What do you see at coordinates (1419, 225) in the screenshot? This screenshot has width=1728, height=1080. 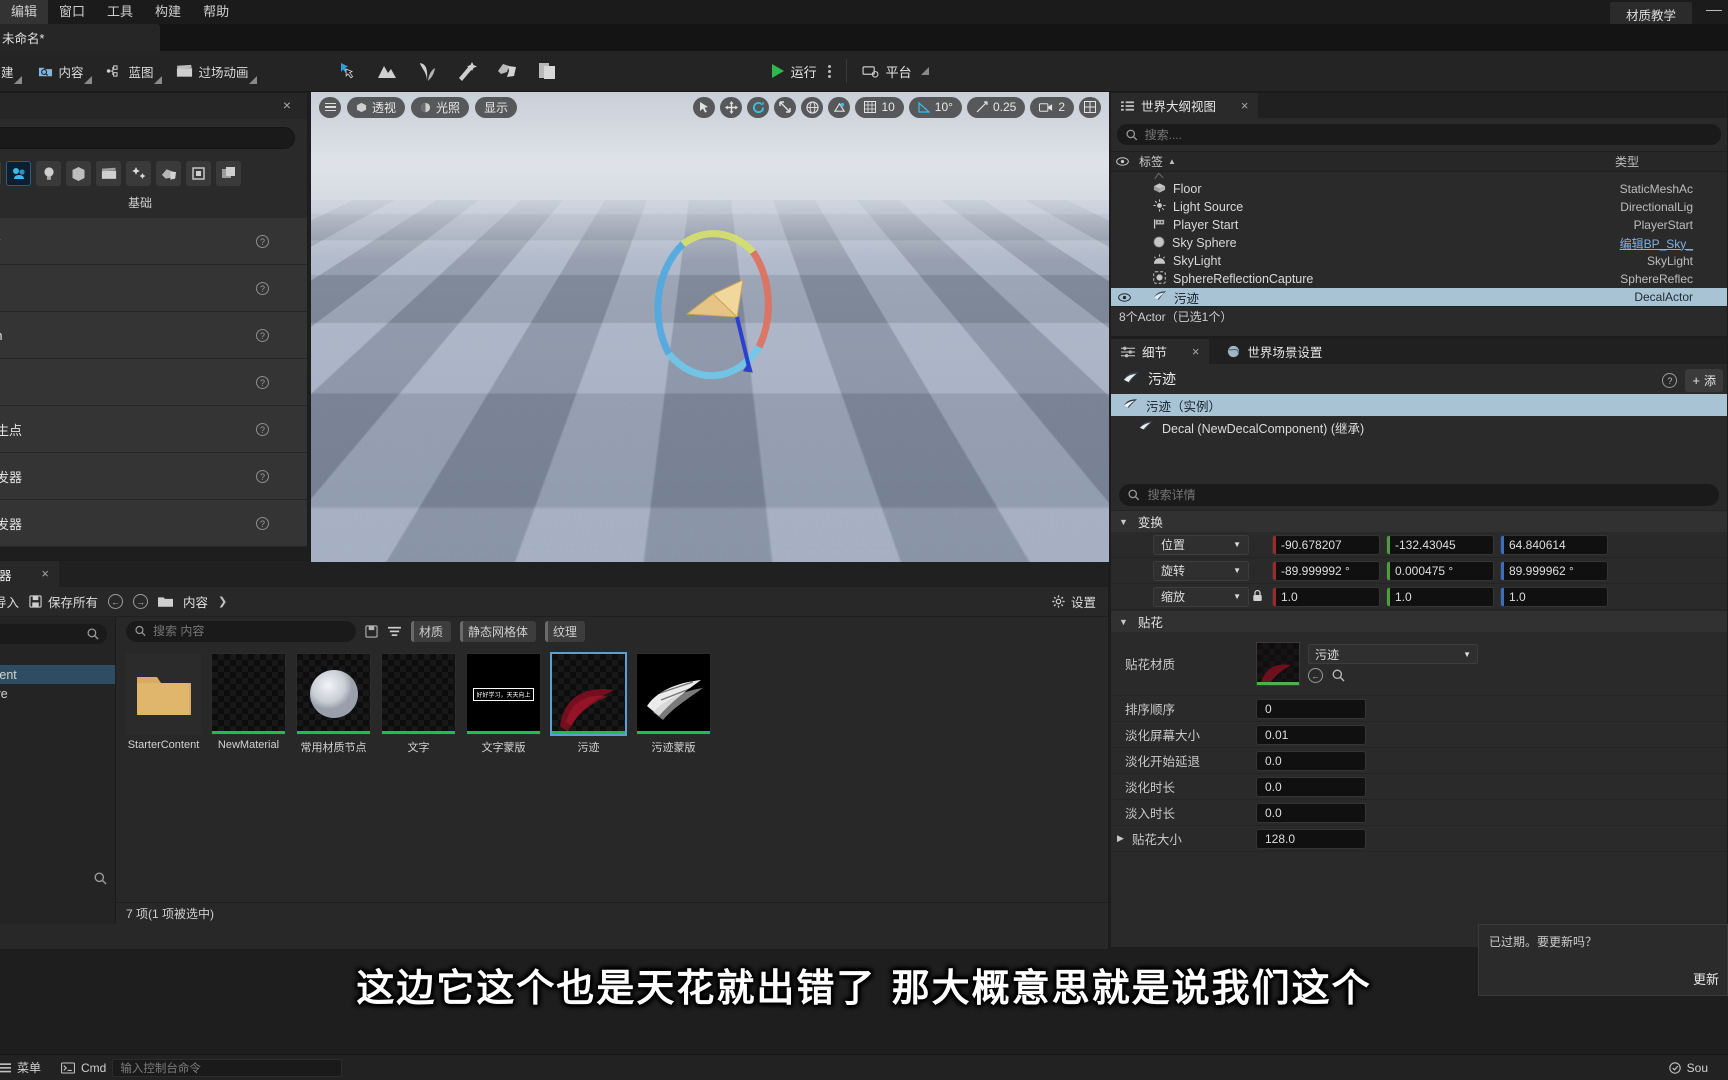 I see `table-row: Player Start PlayerStart` at bounding box center [1419, 225].